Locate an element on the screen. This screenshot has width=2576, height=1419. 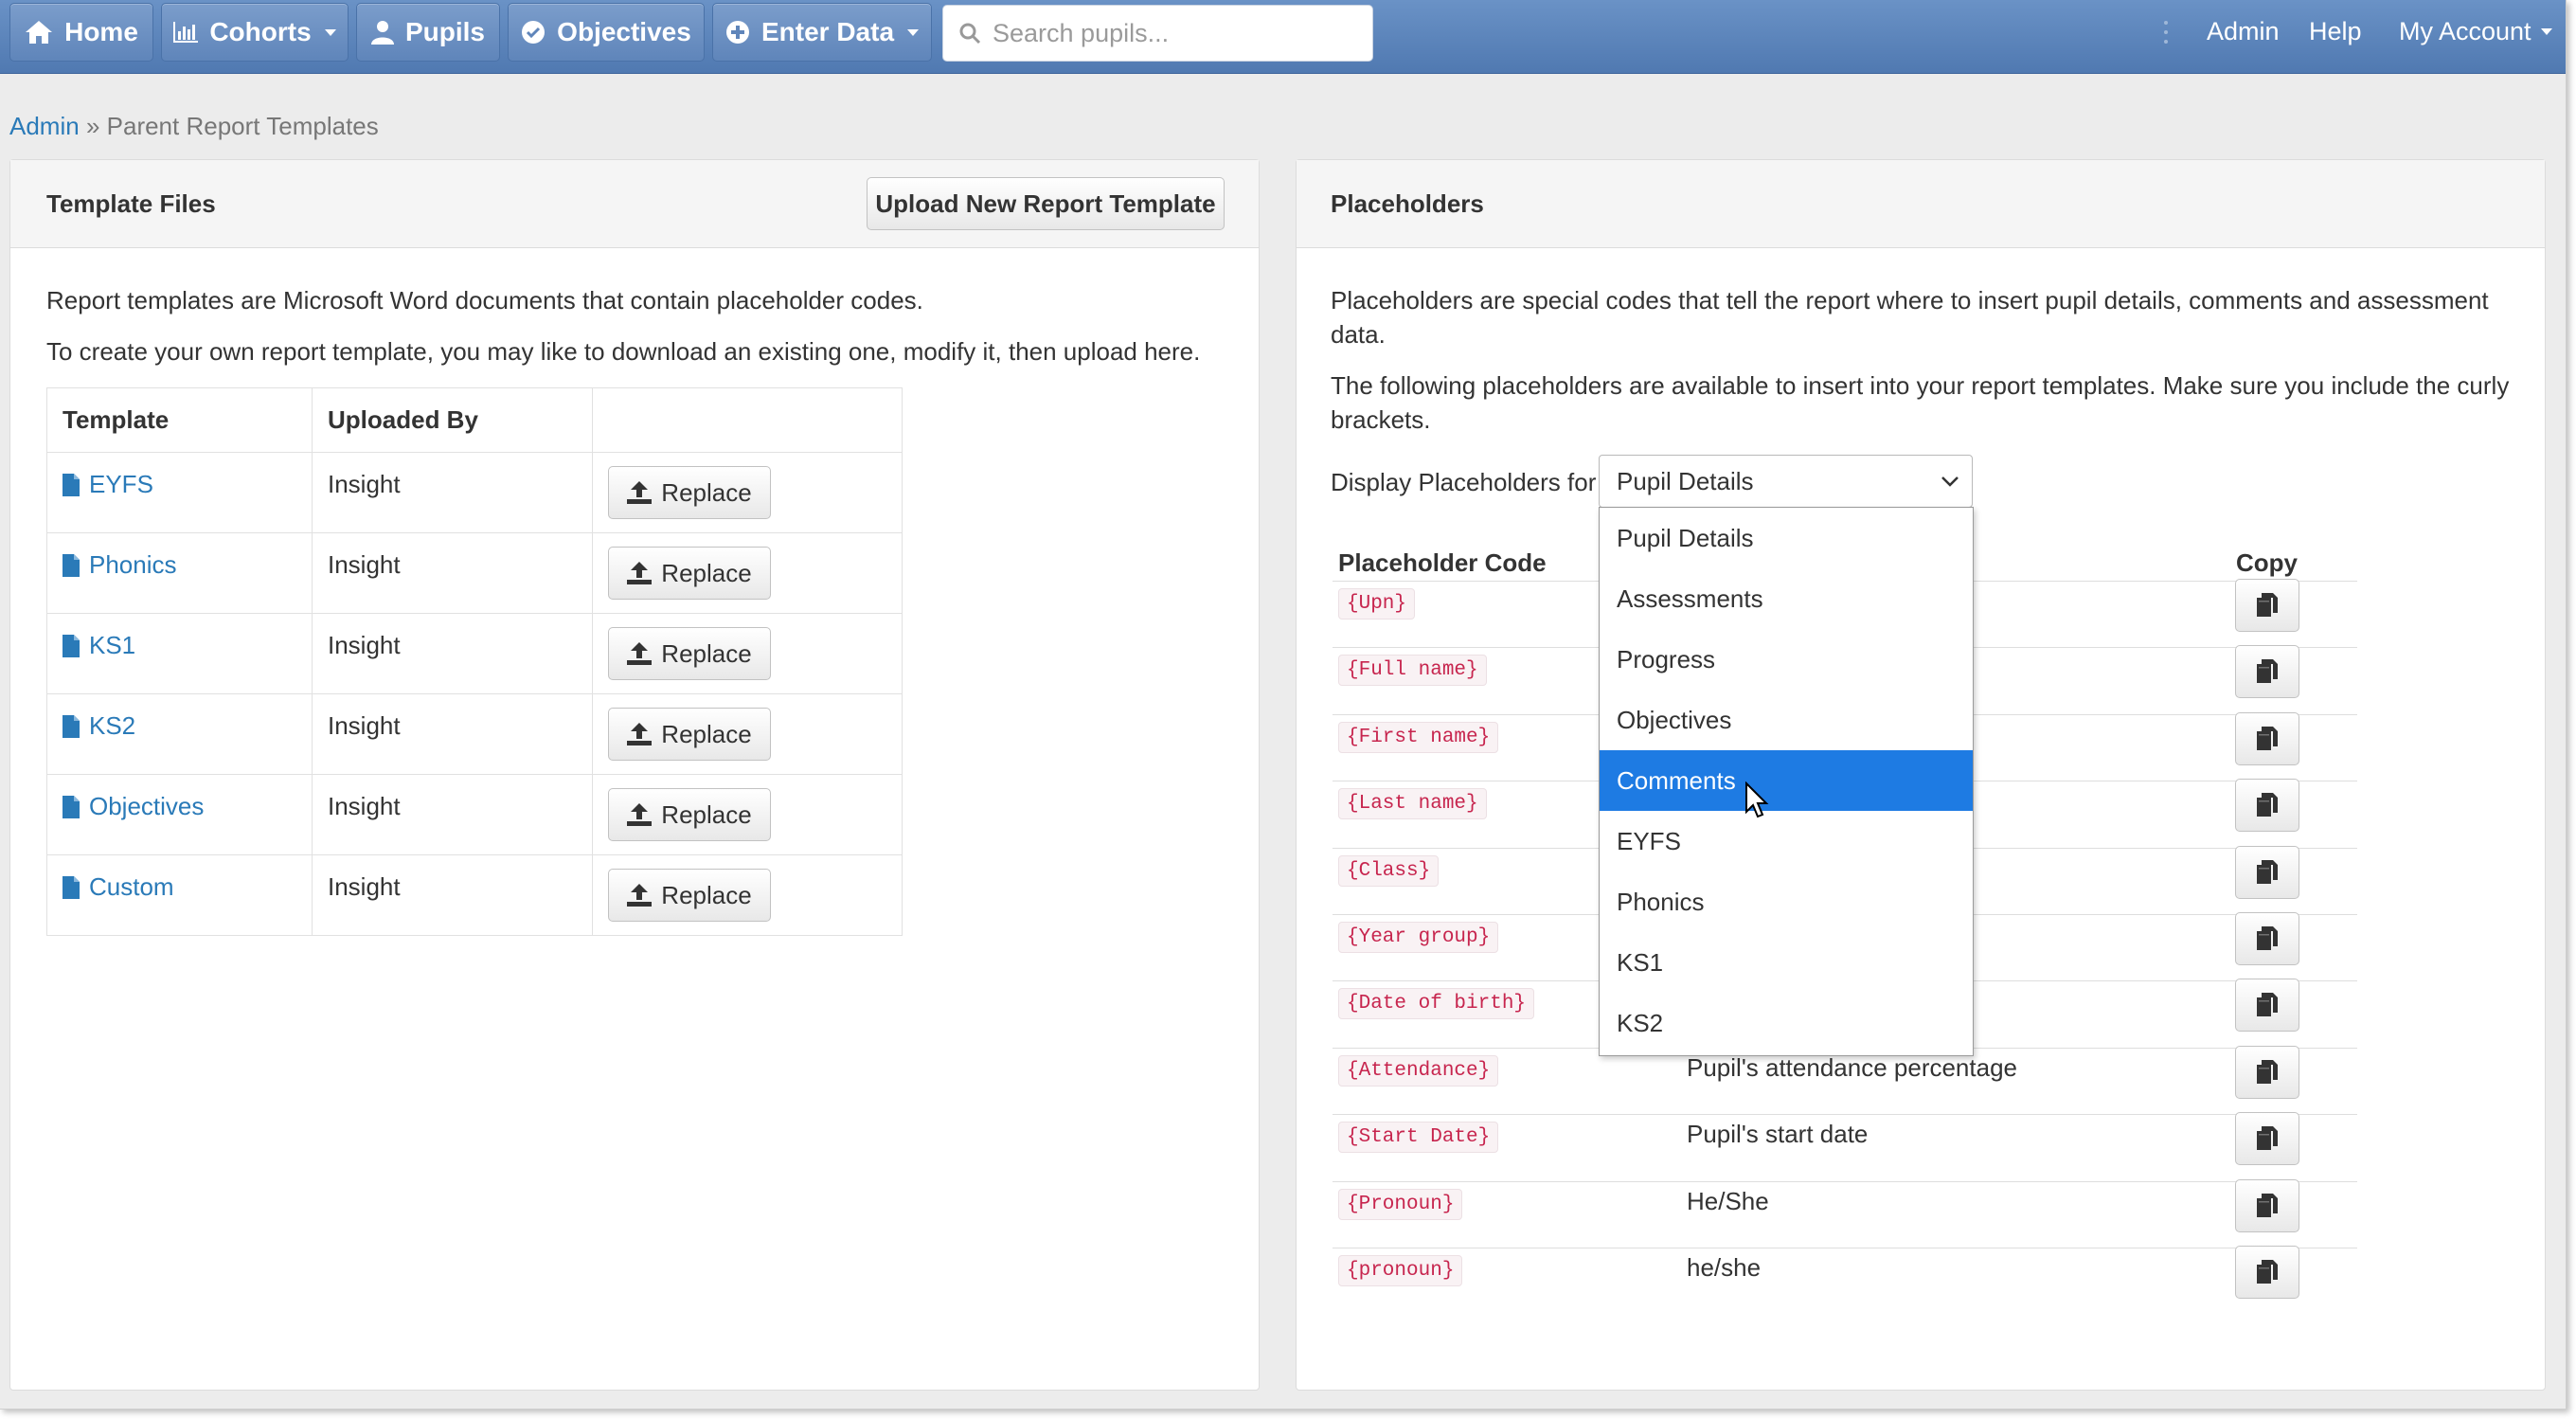
nav-objectives-button: Objectives is located at coordinates (606, 32).